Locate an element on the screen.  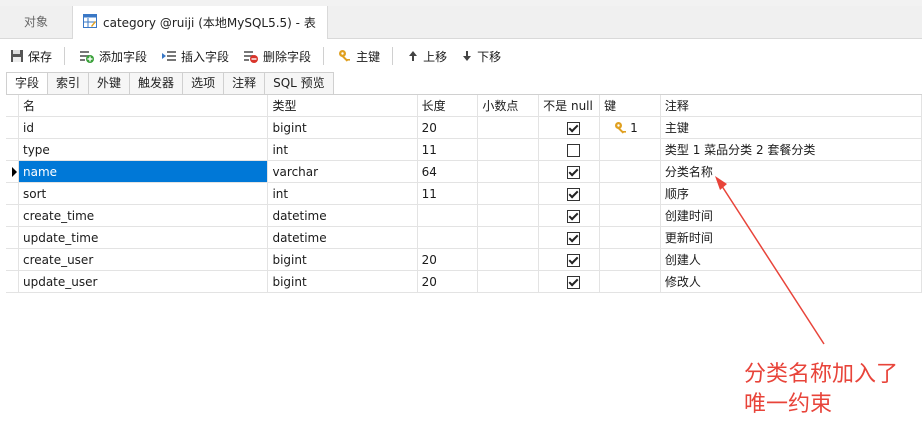
insert-field-button: 插入字段 is located at coordinates (195, 56).